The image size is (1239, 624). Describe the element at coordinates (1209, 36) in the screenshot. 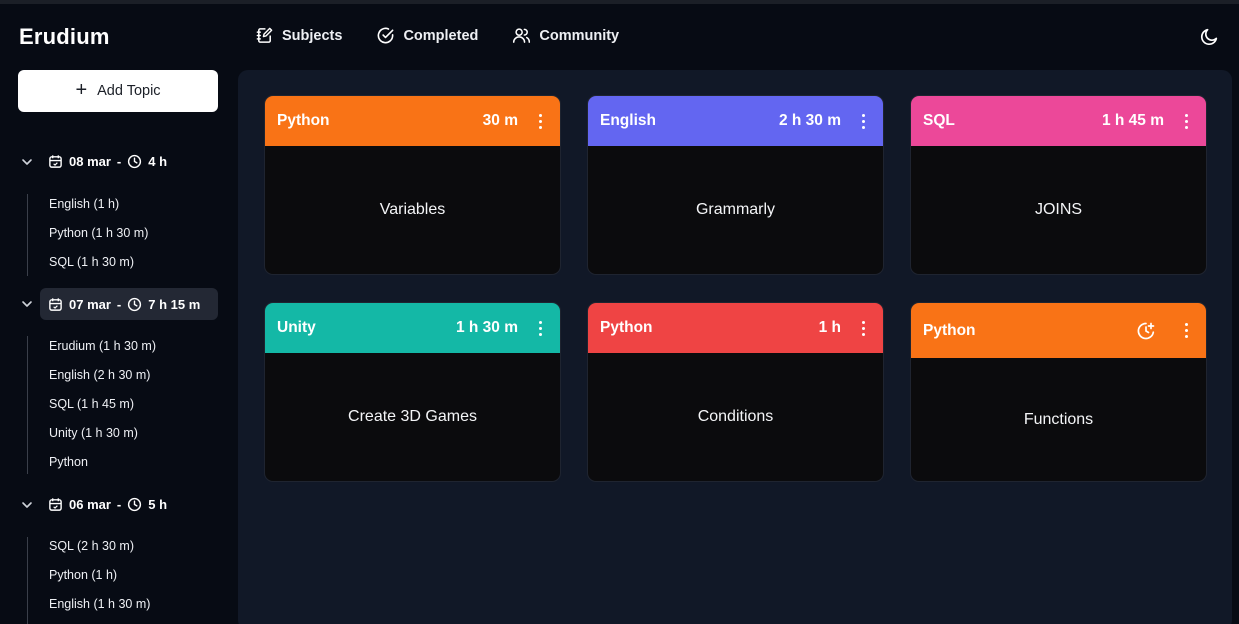

I see `moon-icon` at that location.